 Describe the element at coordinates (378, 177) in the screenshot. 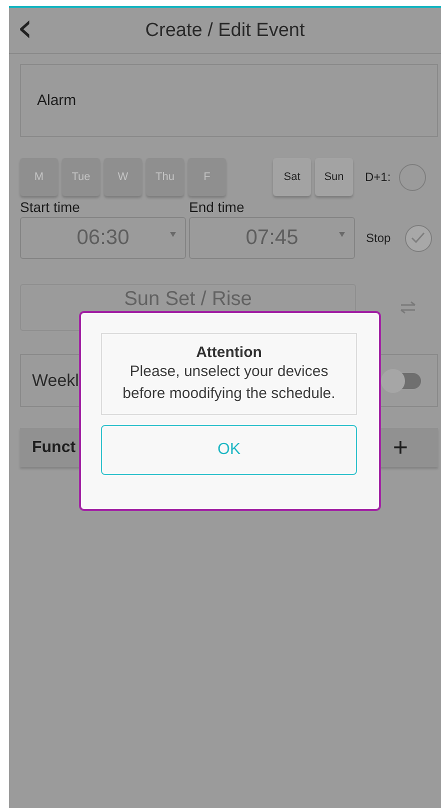

I see `next-day-label: D+1:` at that location.